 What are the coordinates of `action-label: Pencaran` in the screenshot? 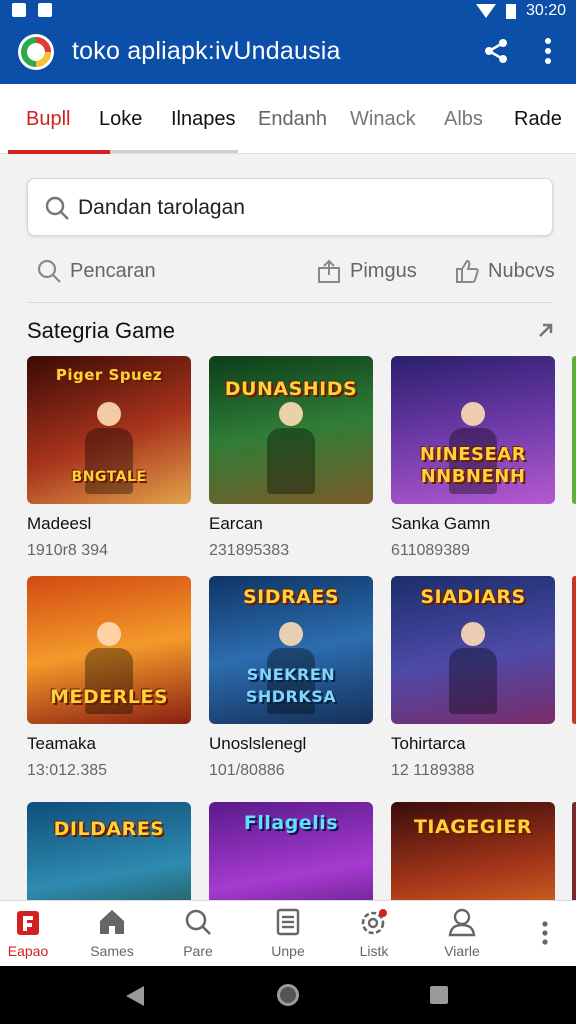 It's located at (113, 270).